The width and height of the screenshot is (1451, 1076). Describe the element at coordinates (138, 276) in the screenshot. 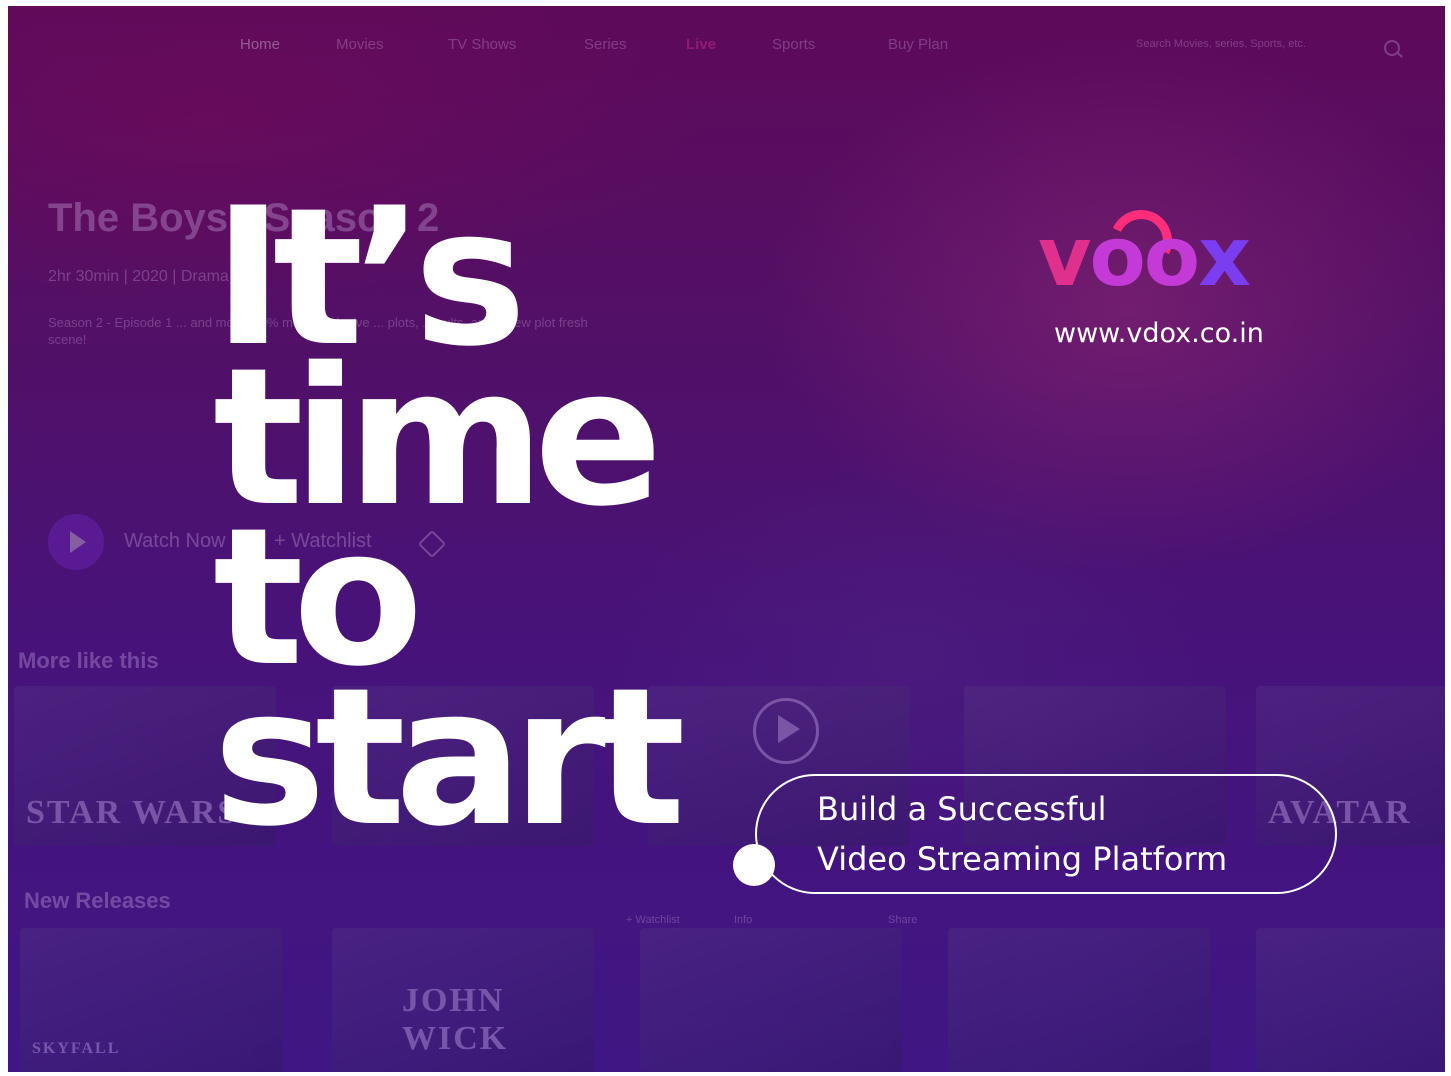

I see `featured-meta: 2hr 30min | 2020 | Drama` at that location.